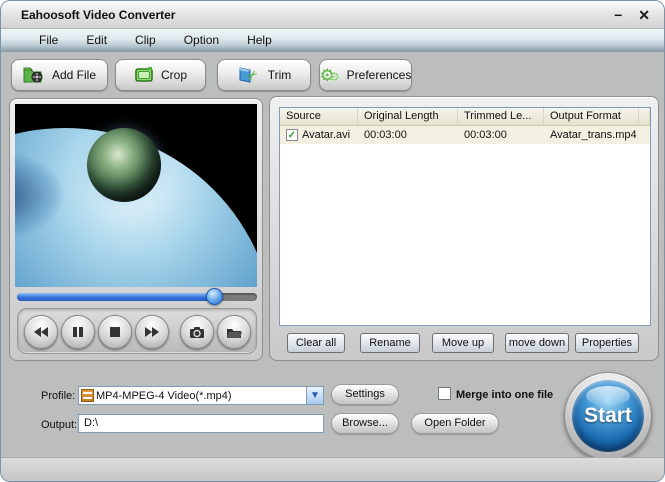 The image size is (665, 482). Describe the element at coordinates (144, 75) in the screenshot. I see `crop-icon` at that location.